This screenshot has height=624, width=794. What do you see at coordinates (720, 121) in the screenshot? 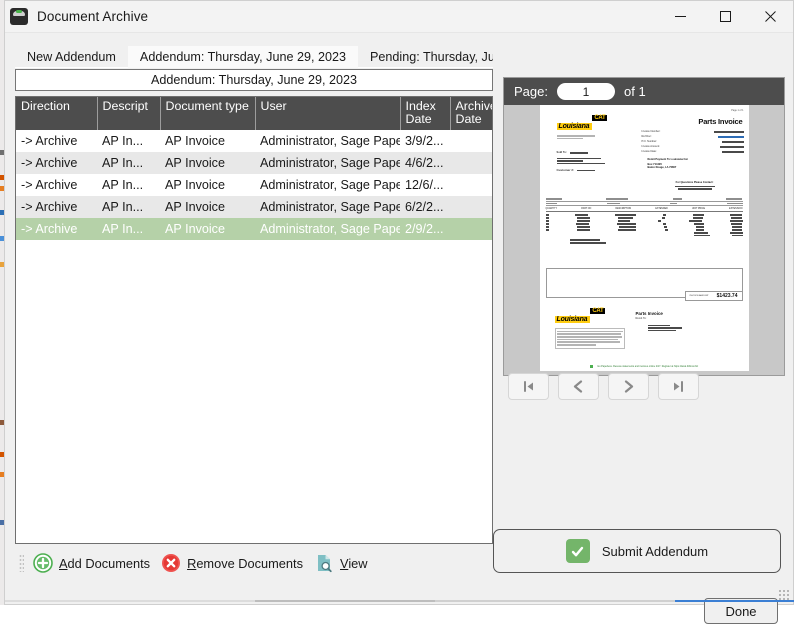
I see `invoice-title: Parts Invoice` at bounding box center [720, 121].